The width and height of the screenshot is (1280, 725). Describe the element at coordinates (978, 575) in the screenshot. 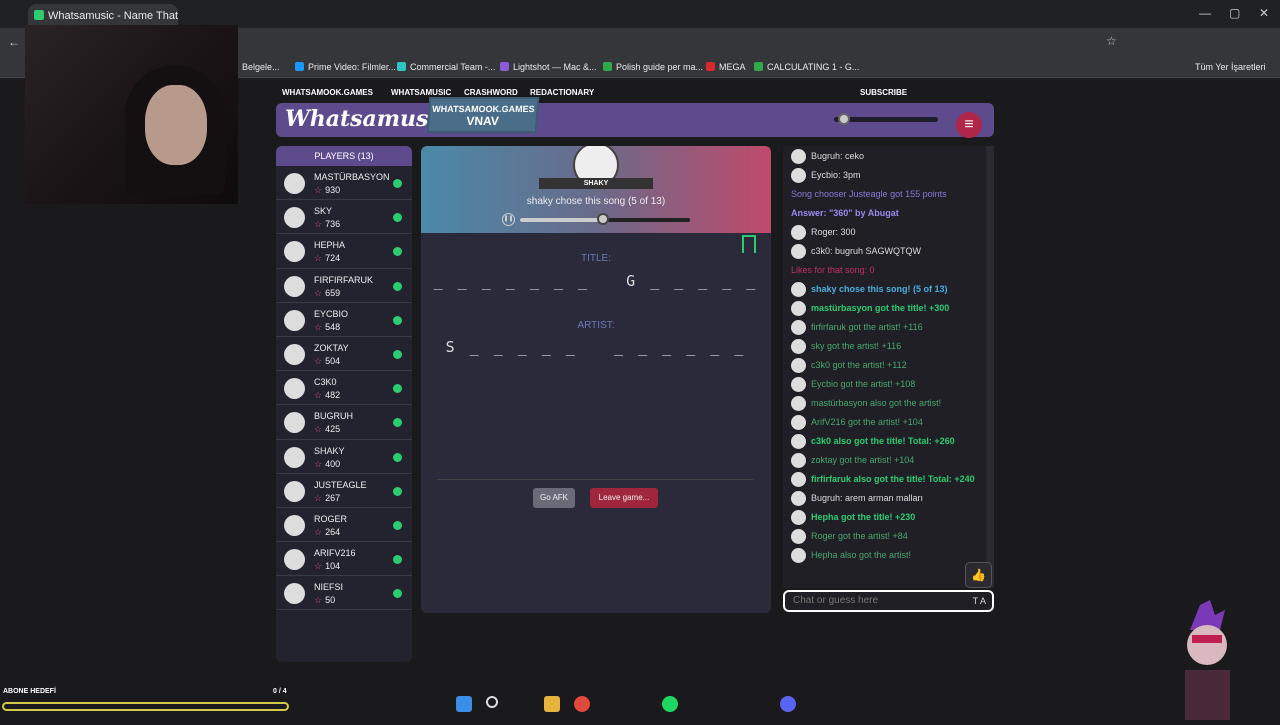

I see `thumbs-up-icon: 👍` at that location.